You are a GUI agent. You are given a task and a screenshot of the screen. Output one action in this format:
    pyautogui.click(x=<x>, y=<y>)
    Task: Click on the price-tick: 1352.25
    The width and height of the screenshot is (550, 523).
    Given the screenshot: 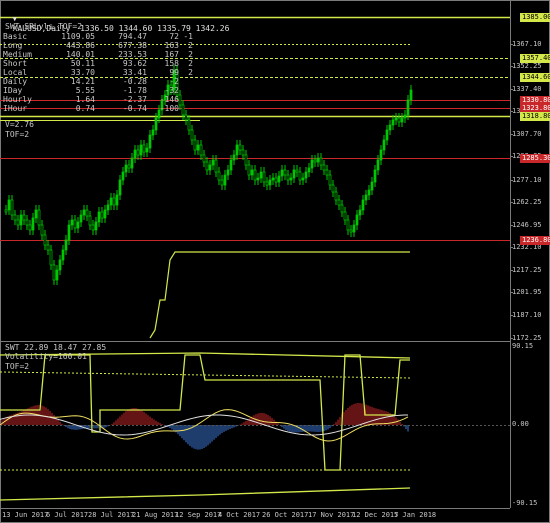 What is the action you would take?
    pyautogui.click(x=527, y=66)
    